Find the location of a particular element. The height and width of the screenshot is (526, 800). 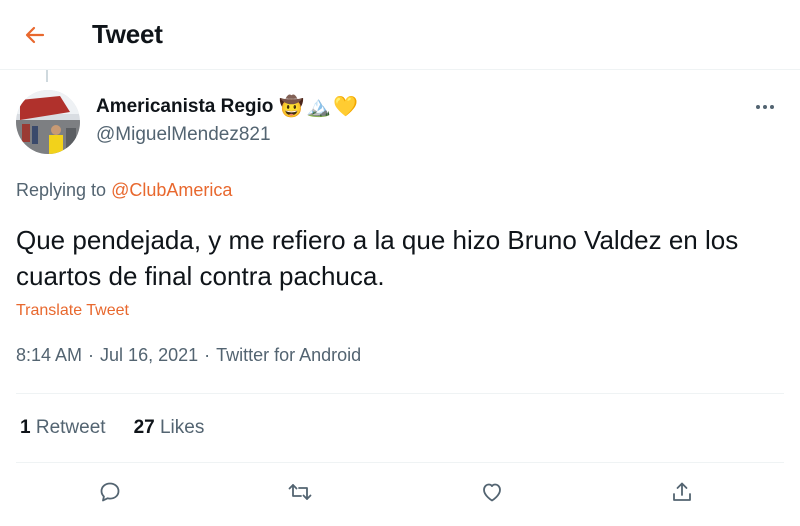

name-emojis: 🤠 🏔️ 💛 is located at coordinates (318, 107).